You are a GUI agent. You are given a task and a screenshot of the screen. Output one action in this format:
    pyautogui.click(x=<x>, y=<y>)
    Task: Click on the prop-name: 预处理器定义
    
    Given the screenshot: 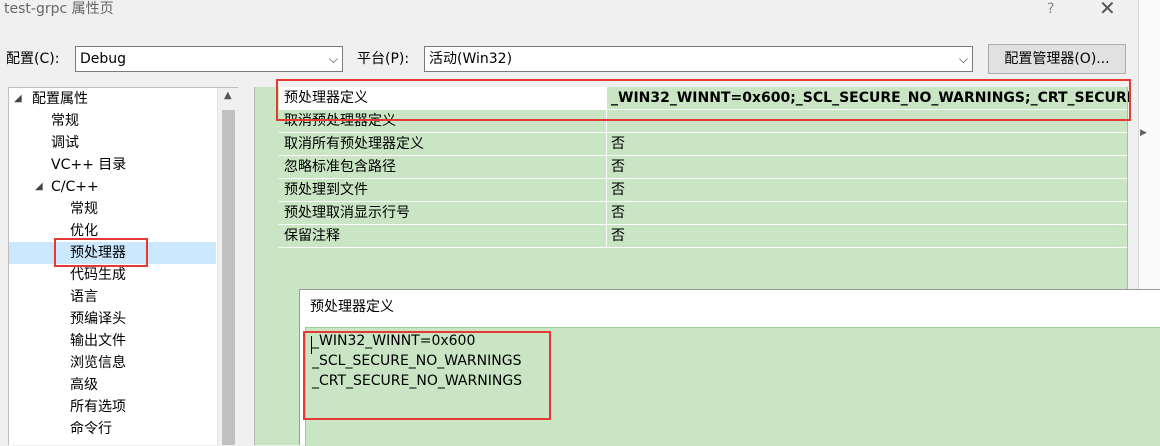 What is the action you would take?
    pyautogui.click(x=443, y=98)
    